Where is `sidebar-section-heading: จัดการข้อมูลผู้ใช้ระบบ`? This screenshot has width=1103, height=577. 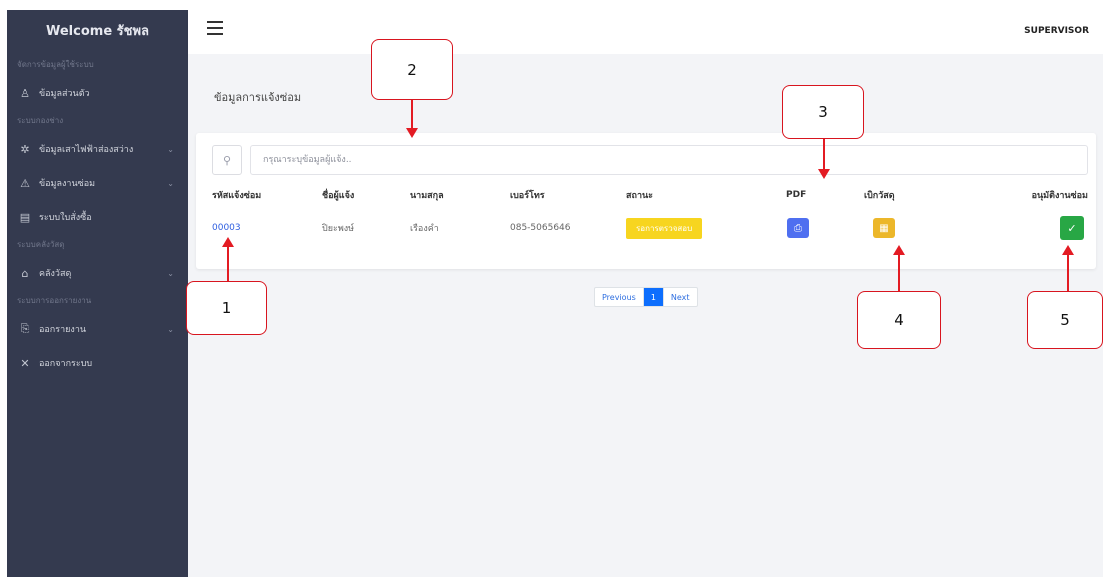 sidebar-section-heading: จัดการข้อมูลผู้ใช้ระบบ is located at coordinates (55, 64).